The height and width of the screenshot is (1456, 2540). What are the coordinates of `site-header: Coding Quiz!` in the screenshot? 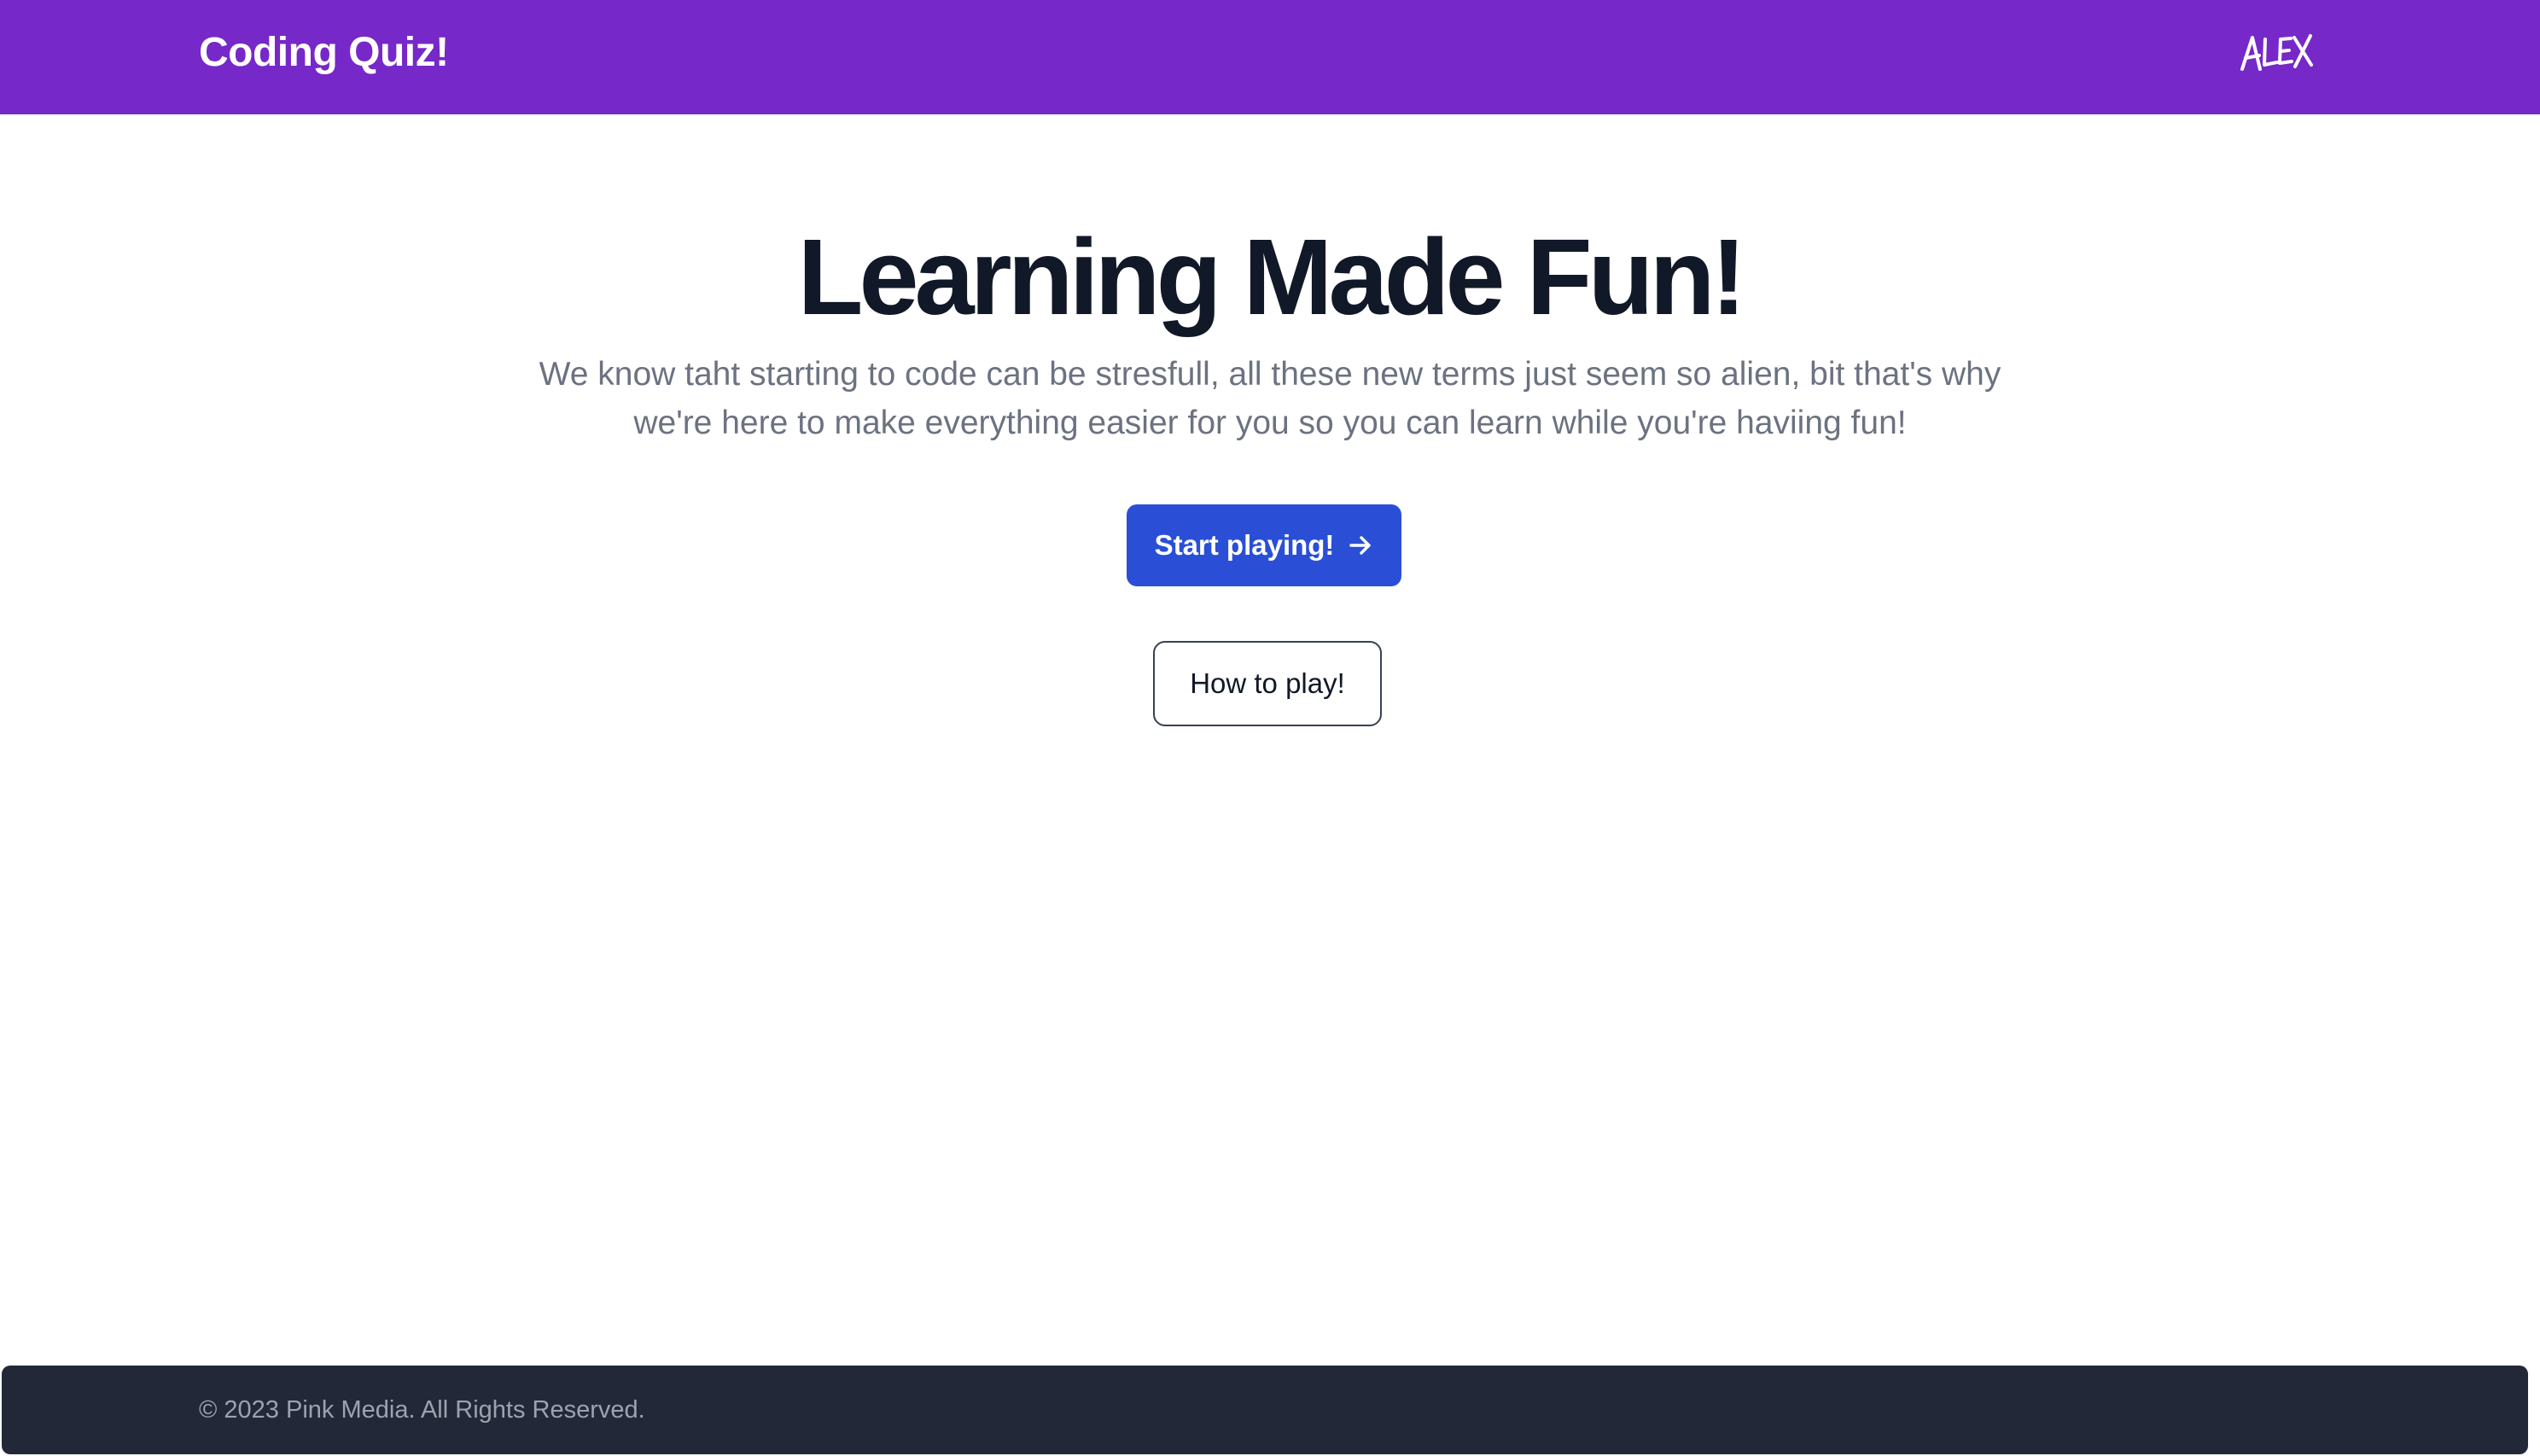 It's located at (1270, 57).